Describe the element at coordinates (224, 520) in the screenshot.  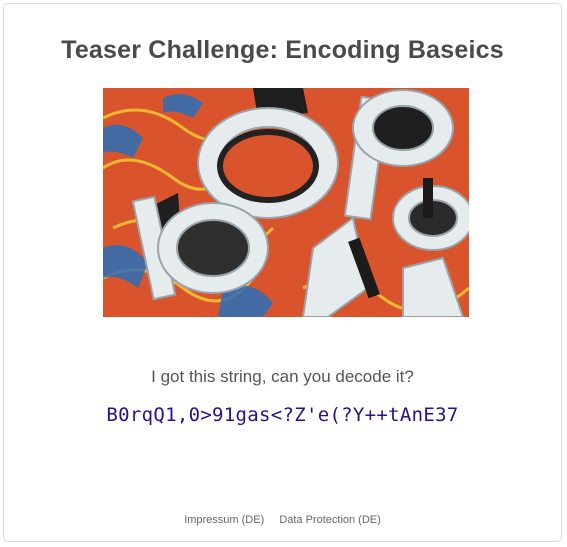
I see `impressum-link: Impressum (DE)` at that location.